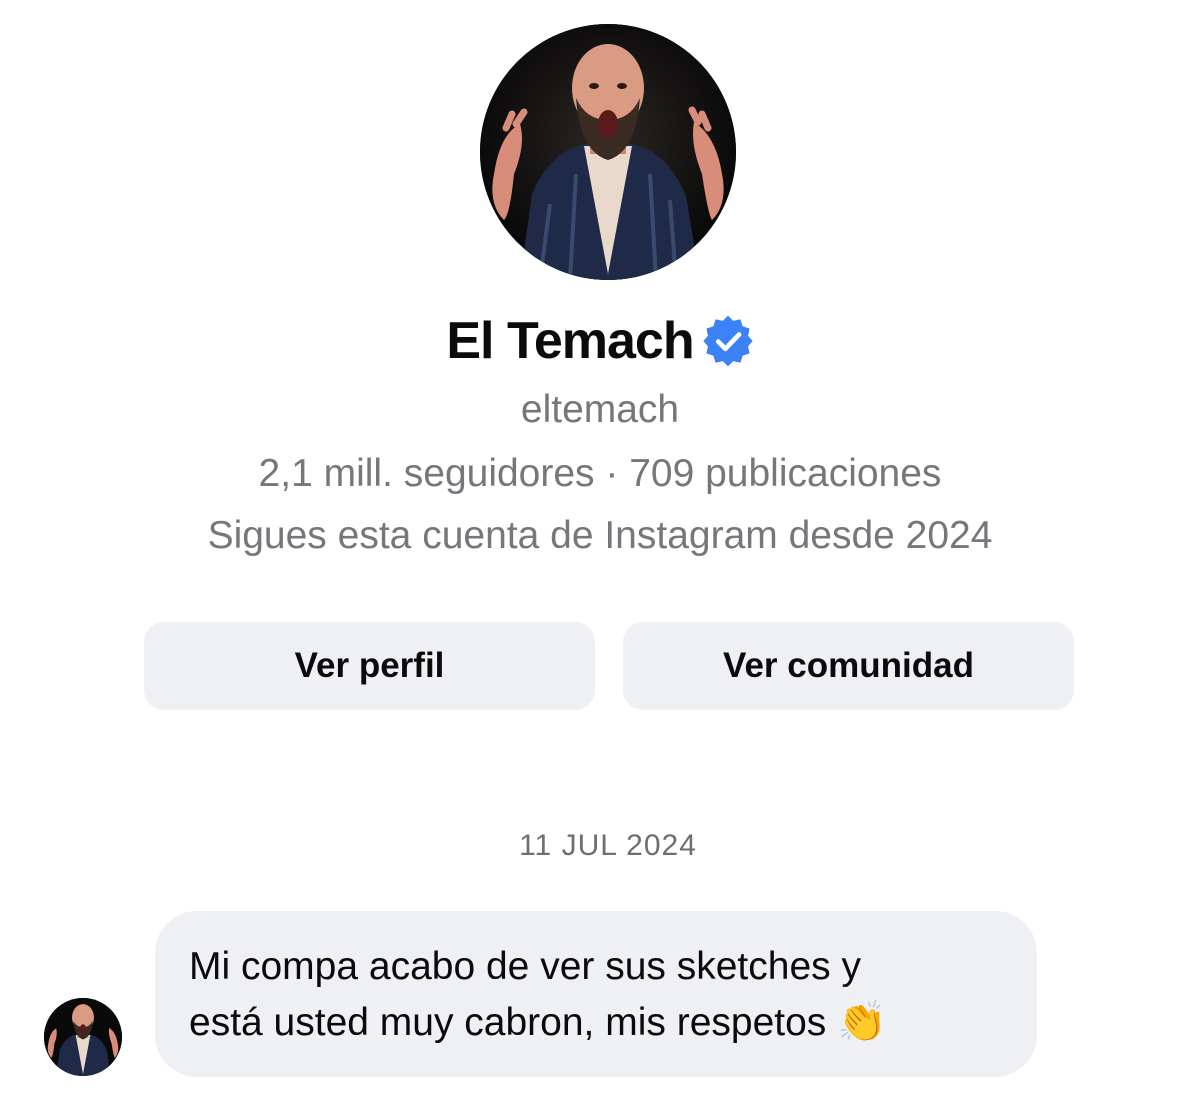 This screenshot has width=1200, height=1104. Describe the element at coordinates (608, 845) in the screenshot. I see `date-separator: 11 JUL 2024` at that location.